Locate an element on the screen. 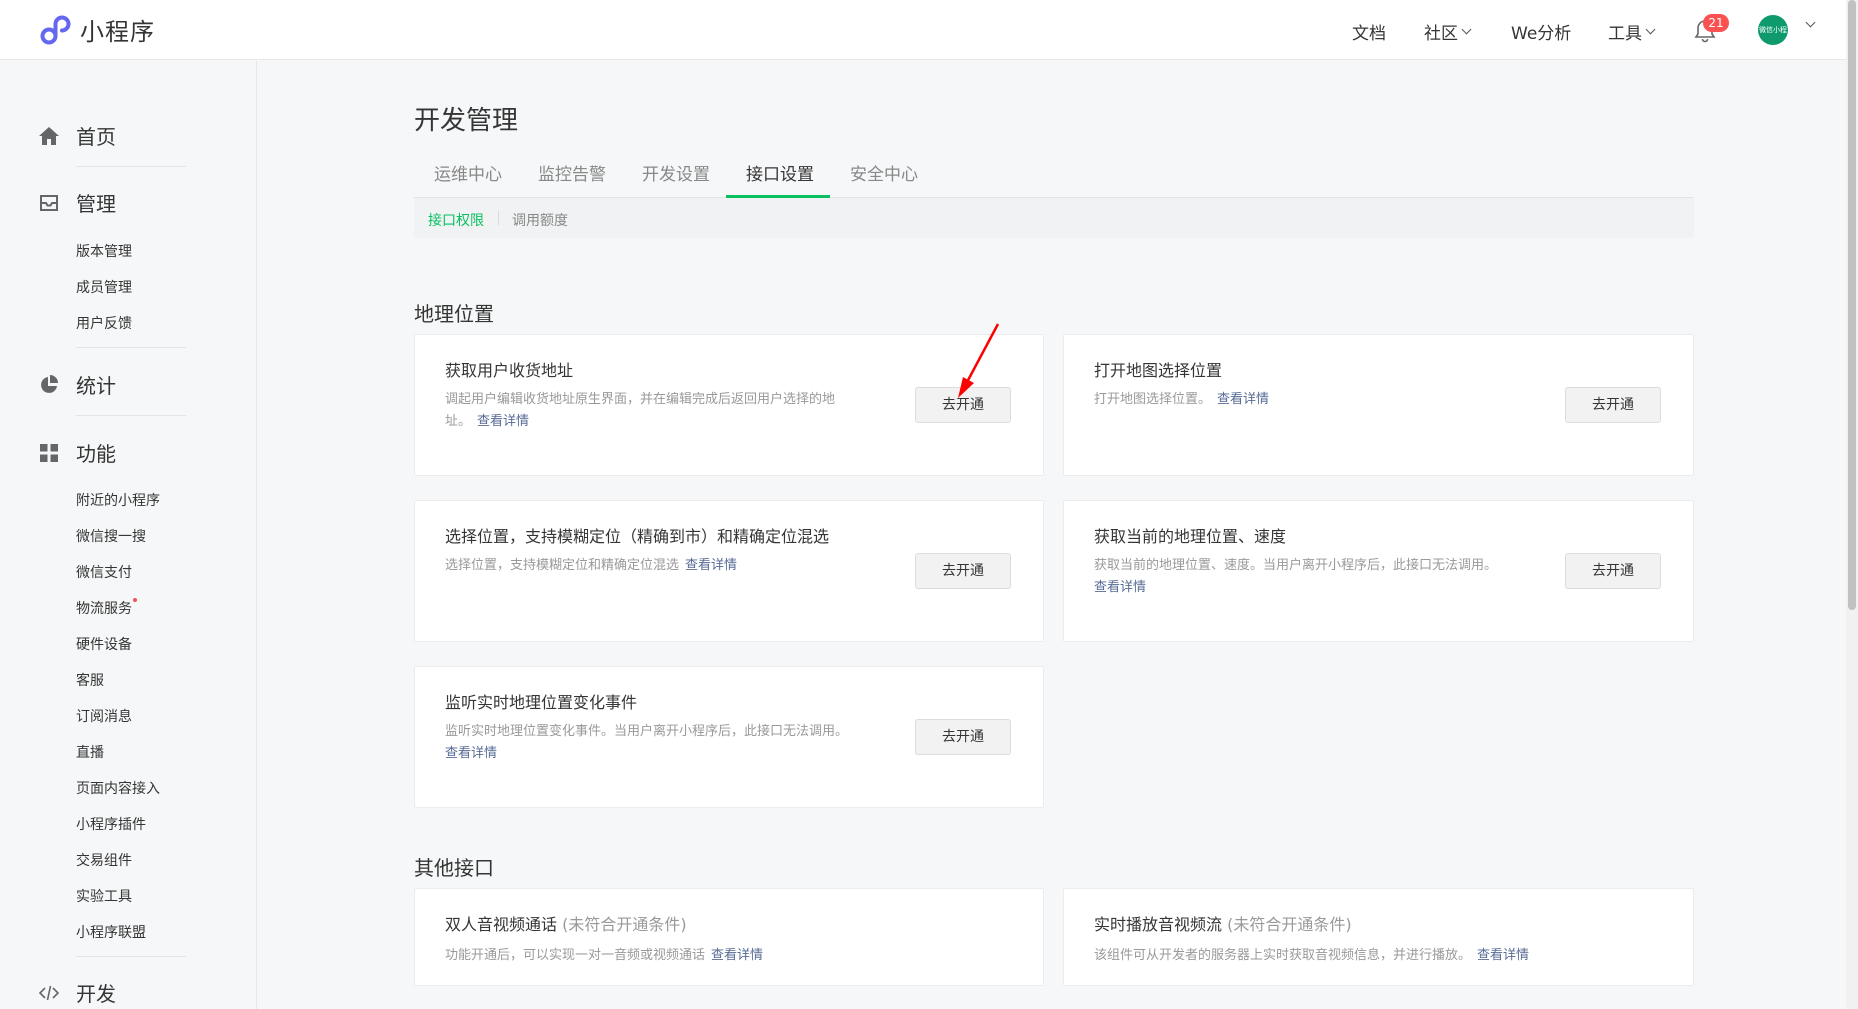  api-card-title: 双人音视频通话 (未符合开通条件) is located at coordinates (566, 923).